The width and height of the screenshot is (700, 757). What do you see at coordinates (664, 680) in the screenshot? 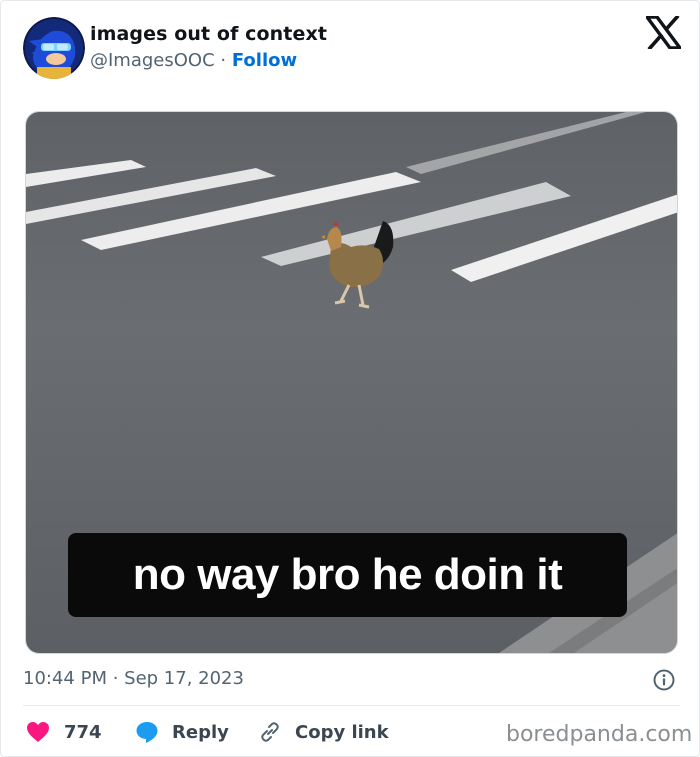
I see `info-icon` at bounding box center [664, 680].